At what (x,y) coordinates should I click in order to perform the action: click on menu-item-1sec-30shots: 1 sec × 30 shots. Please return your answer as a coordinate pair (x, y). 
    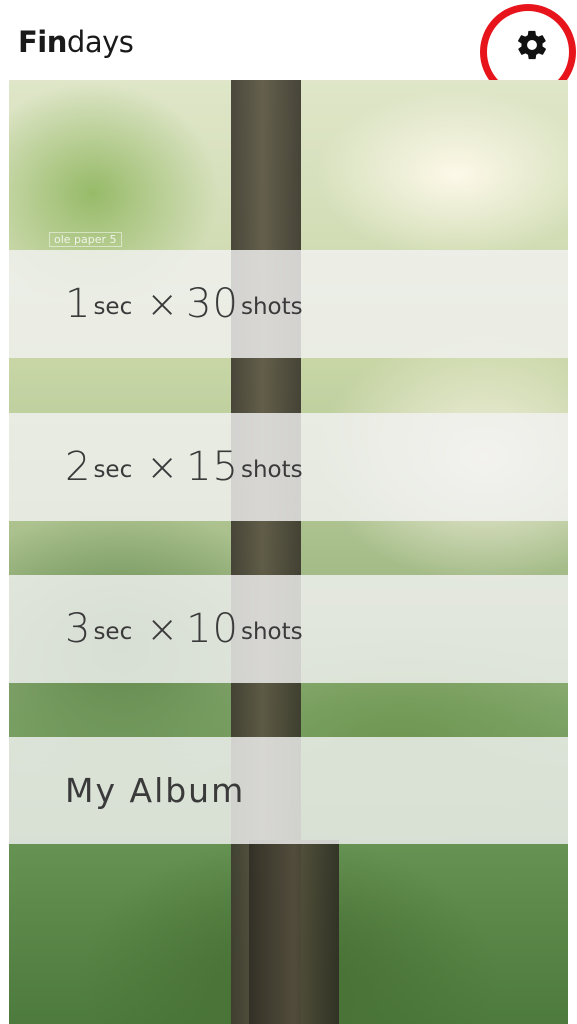
    Looking at the image, I should click on (288, 304).